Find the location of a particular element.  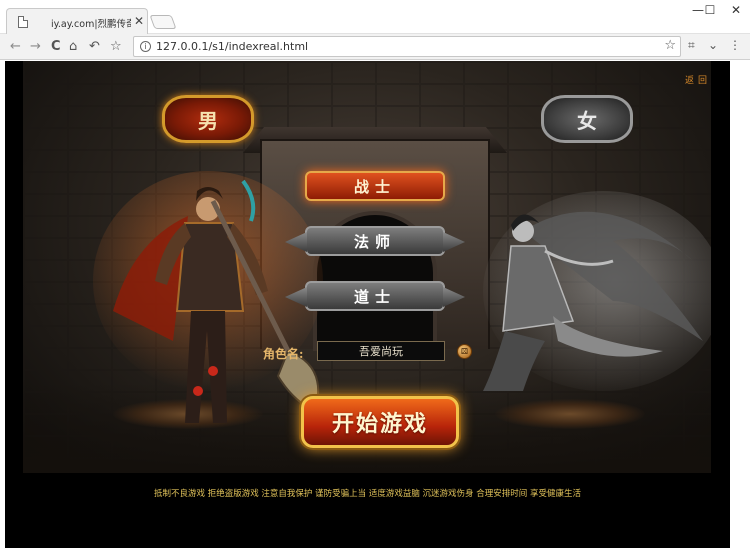

class-taoist-button: 道士 is located at coordinates (375, 296).